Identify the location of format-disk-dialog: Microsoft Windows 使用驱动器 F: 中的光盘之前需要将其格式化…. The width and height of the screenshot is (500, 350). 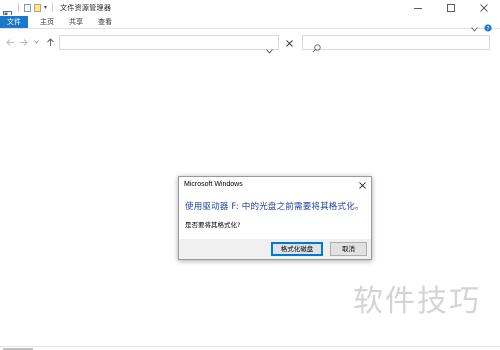
(275, 218).